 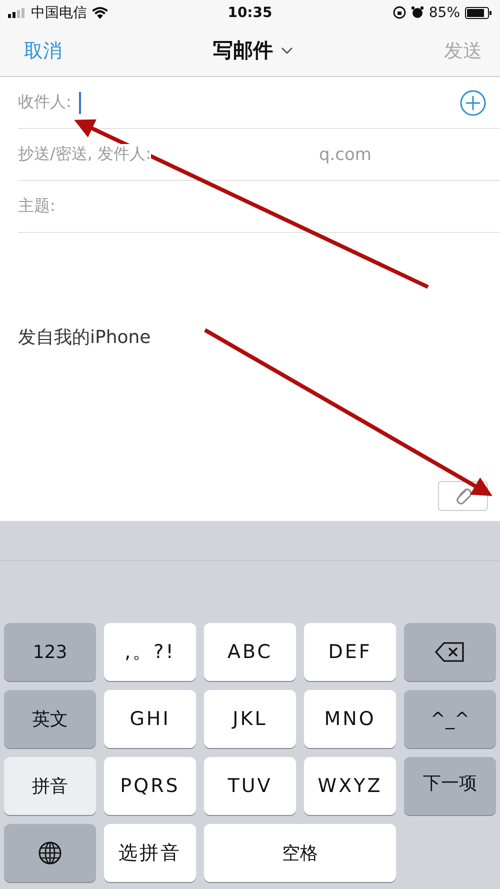 I want to click on keyboard-key: 英文, so click(x=50, y=719).